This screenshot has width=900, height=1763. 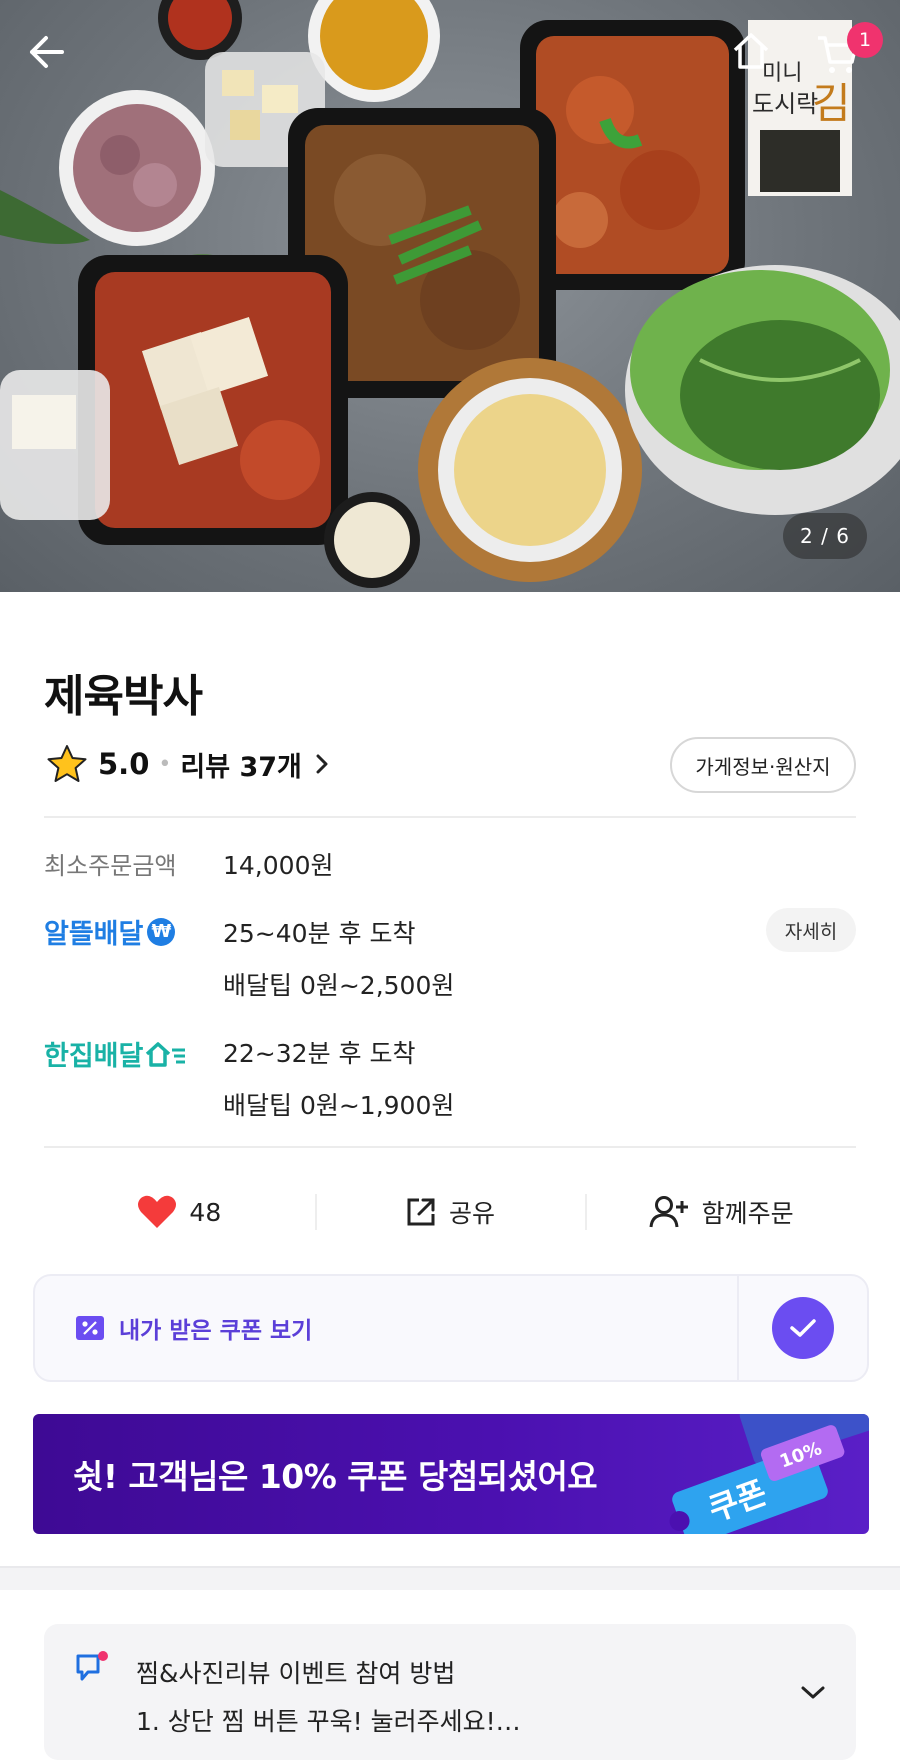 What do you see at coordinates (319, 933) in the screenshot?
I see `economy-eta: 25~40분 후 도착` at bounding box center [319, 933].